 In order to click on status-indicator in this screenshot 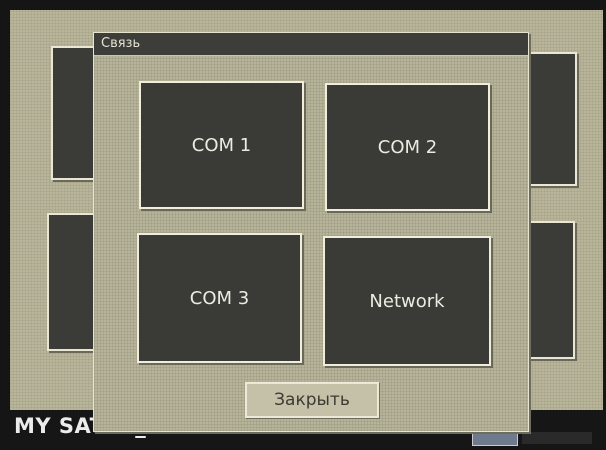, I will do `click(495, 439)`.